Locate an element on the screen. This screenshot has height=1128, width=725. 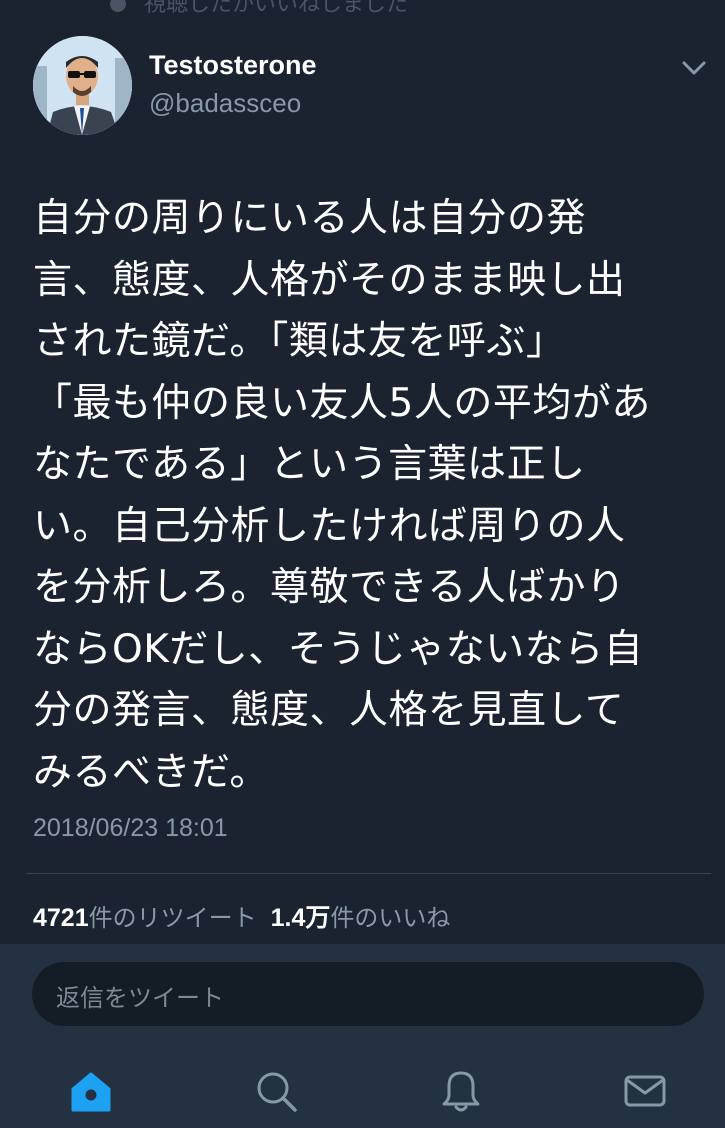
reply-placeholder: 返信をツイート is located at coordinates (140, 998).